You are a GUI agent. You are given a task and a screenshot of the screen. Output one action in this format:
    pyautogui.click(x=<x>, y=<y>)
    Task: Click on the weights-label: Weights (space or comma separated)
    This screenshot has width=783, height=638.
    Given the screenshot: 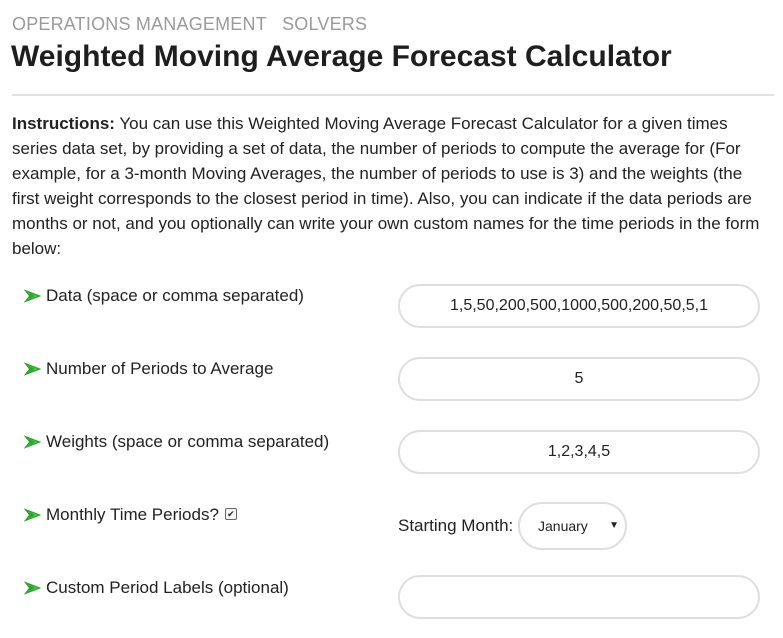 What is the action you would take?
    pyautogui.click(x=188, y=441)
    